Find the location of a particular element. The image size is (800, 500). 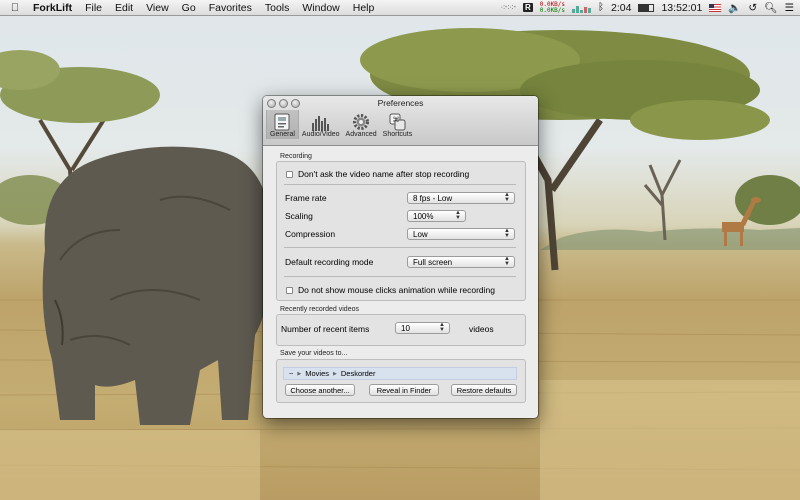

save-box is located at coordinates (401, 381).